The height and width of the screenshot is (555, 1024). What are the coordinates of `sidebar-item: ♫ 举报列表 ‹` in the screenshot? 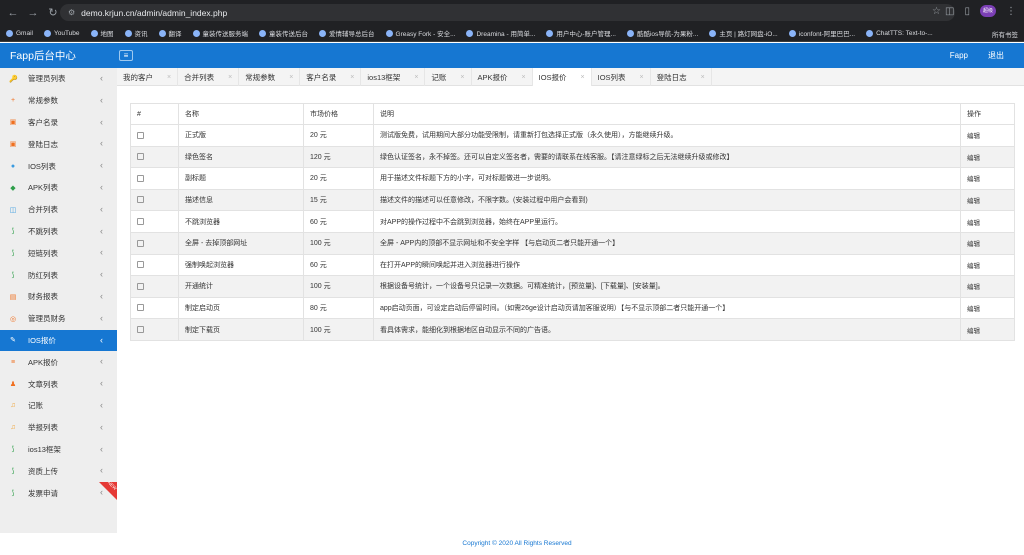 It's located at (58, 428).